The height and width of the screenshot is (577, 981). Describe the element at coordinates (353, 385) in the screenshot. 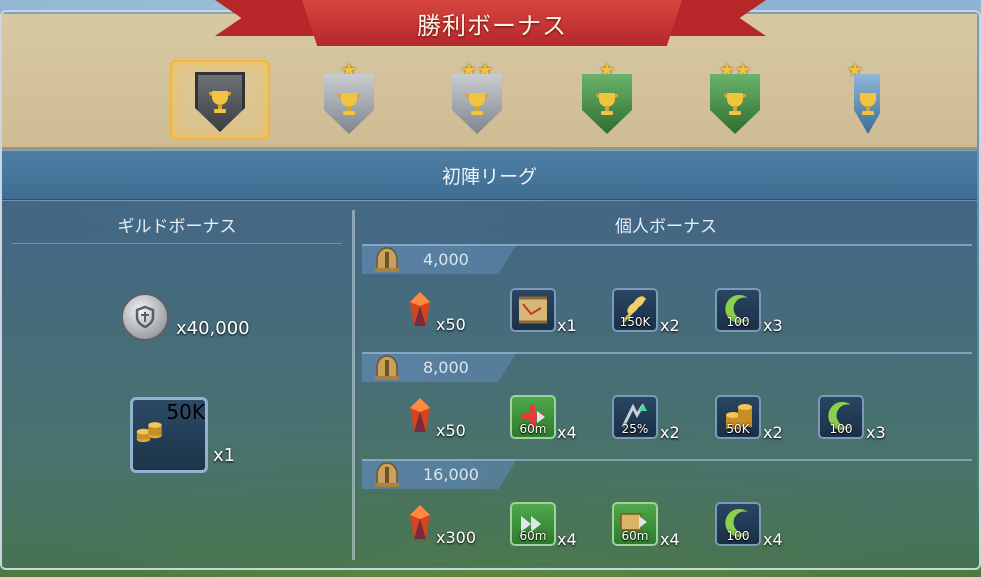

I see `column-divider` at that location.